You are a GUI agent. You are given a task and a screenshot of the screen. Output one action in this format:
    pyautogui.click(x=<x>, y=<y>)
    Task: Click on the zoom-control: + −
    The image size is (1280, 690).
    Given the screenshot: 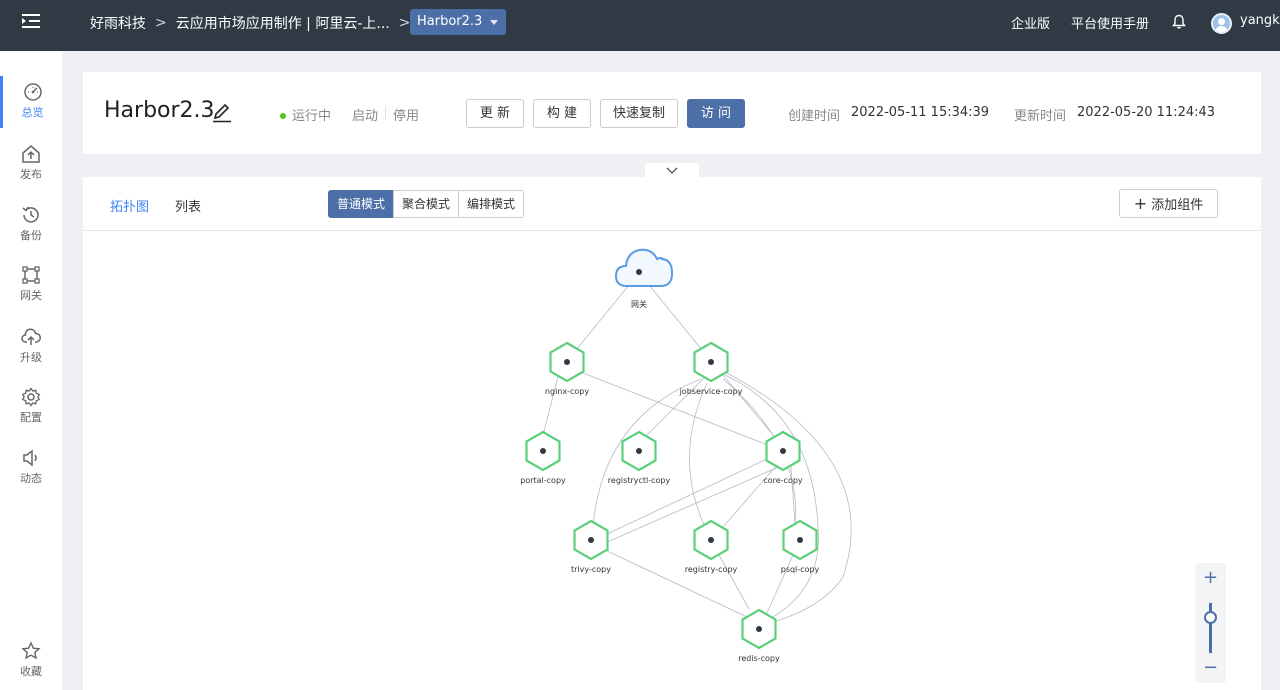 What is the action you would take?
    pyautogui.click(x=1210, y=623)
    